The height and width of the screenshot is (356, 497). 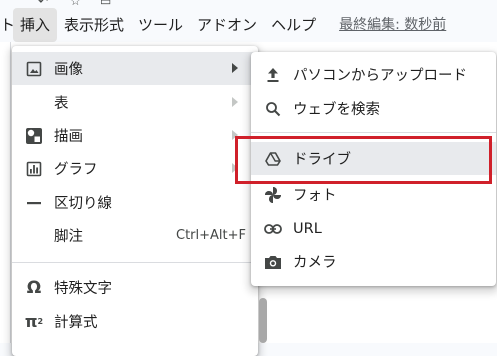 What do you see at coordinates (76, 170) in the screenshot?
I see `insert-chart-label: グラフ` at bounding box center [76, 170].